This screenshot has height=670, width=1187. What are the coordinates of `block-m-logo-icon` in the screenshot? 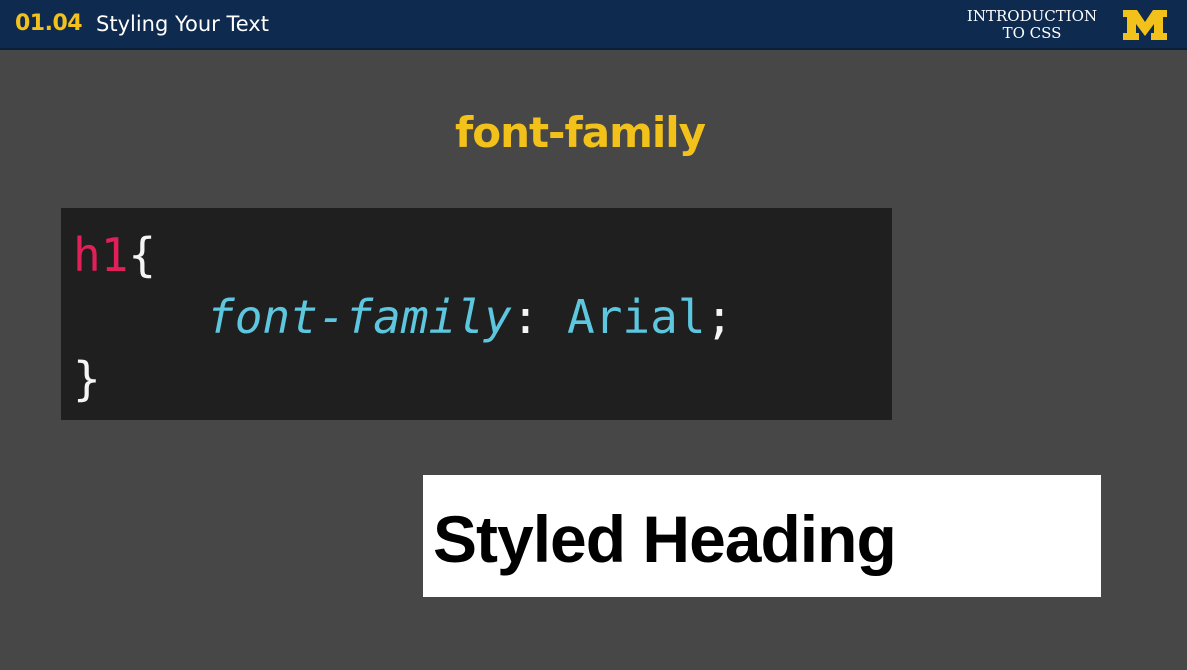 It's located at (1145, 25).